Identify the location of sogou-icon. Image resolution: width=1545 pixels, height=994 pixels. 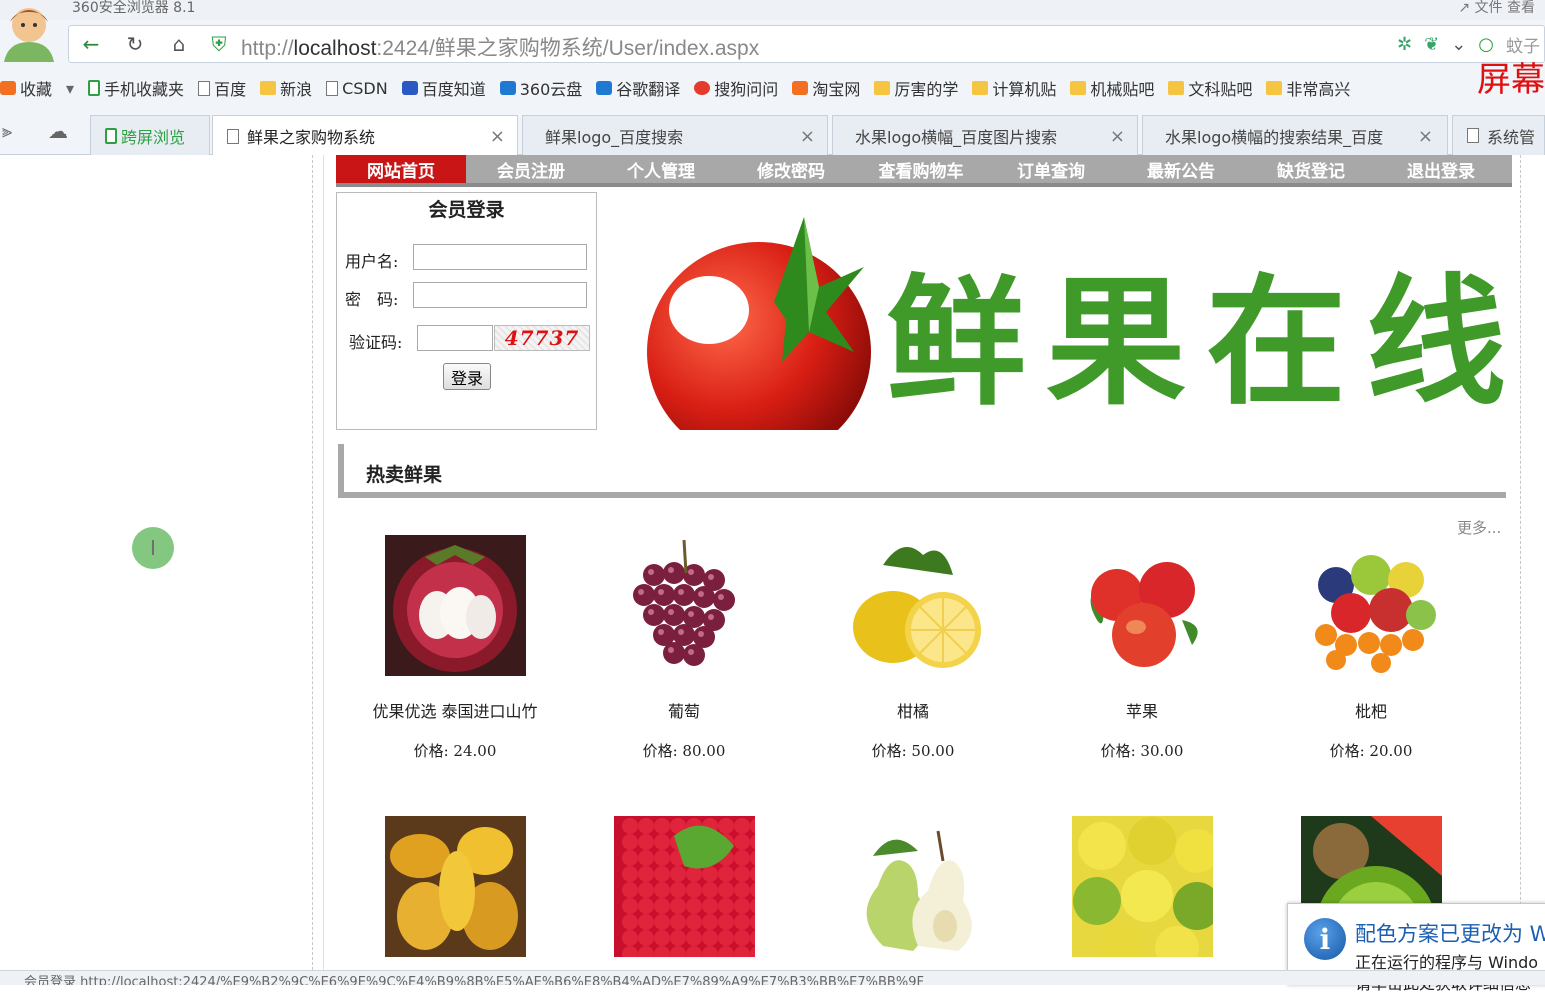
(702, 88).